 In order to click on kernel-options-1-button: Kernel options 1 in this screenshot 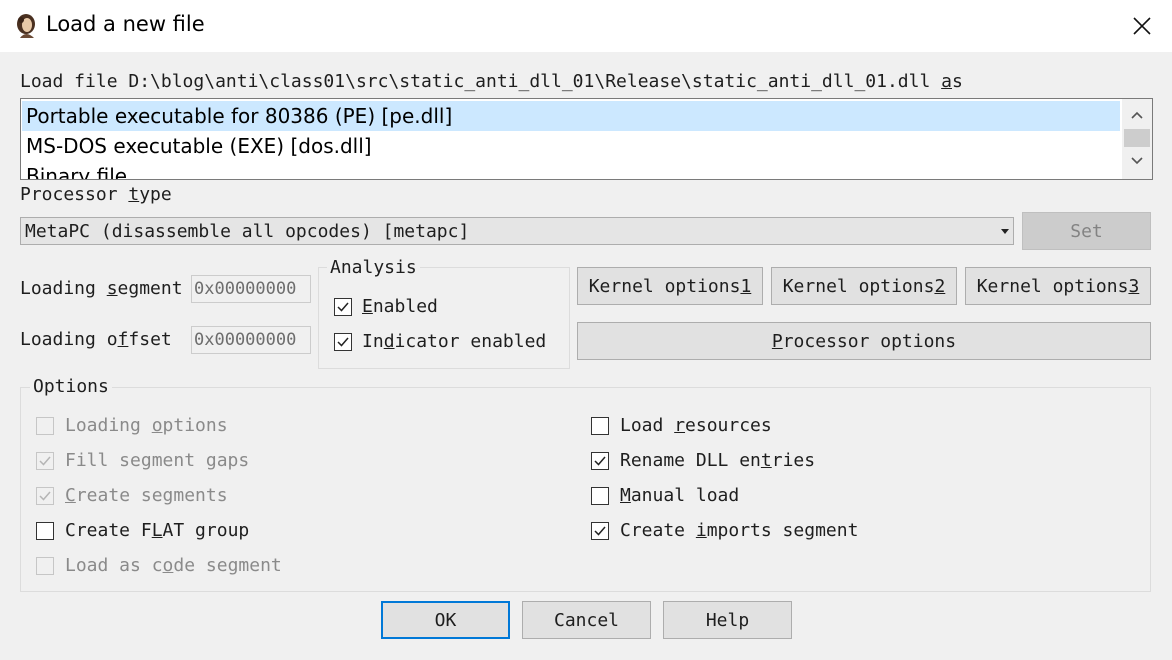, I will do `click(670, 286)`.